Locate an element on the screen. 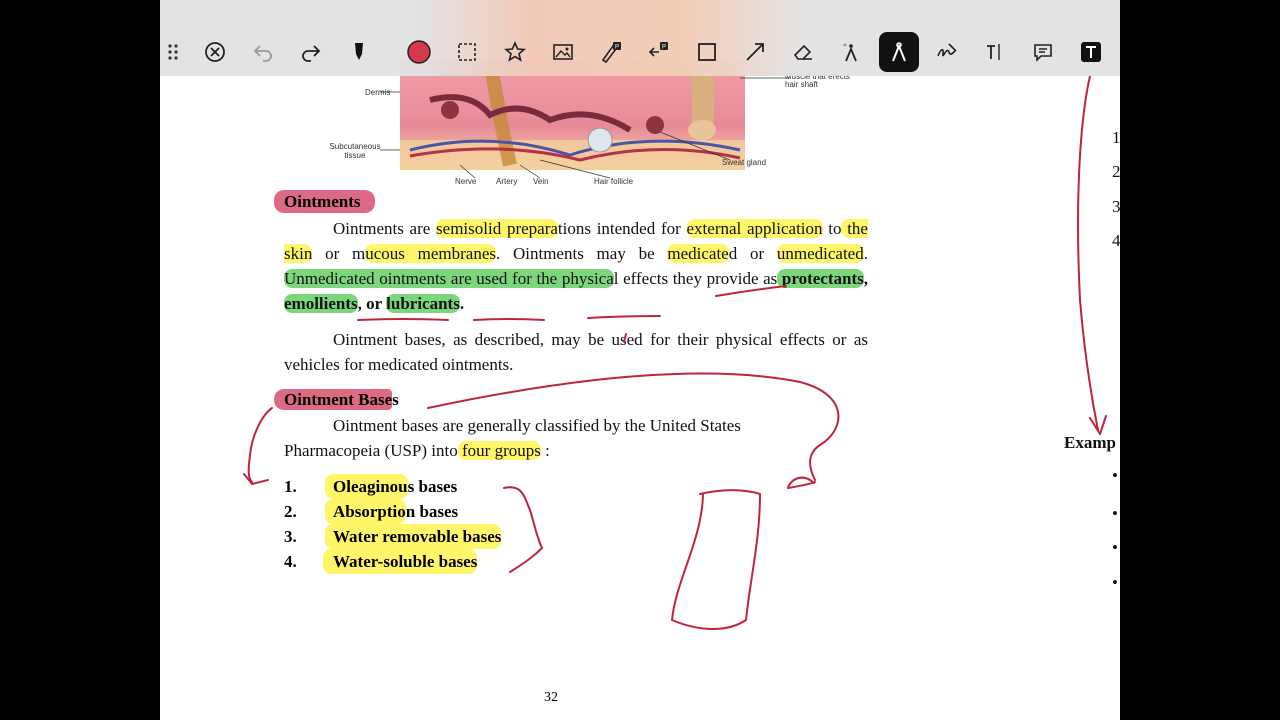 The width and height of the screenshot is (1280, 720). p1-text: tions intended for is located at coordinates (622, 228).